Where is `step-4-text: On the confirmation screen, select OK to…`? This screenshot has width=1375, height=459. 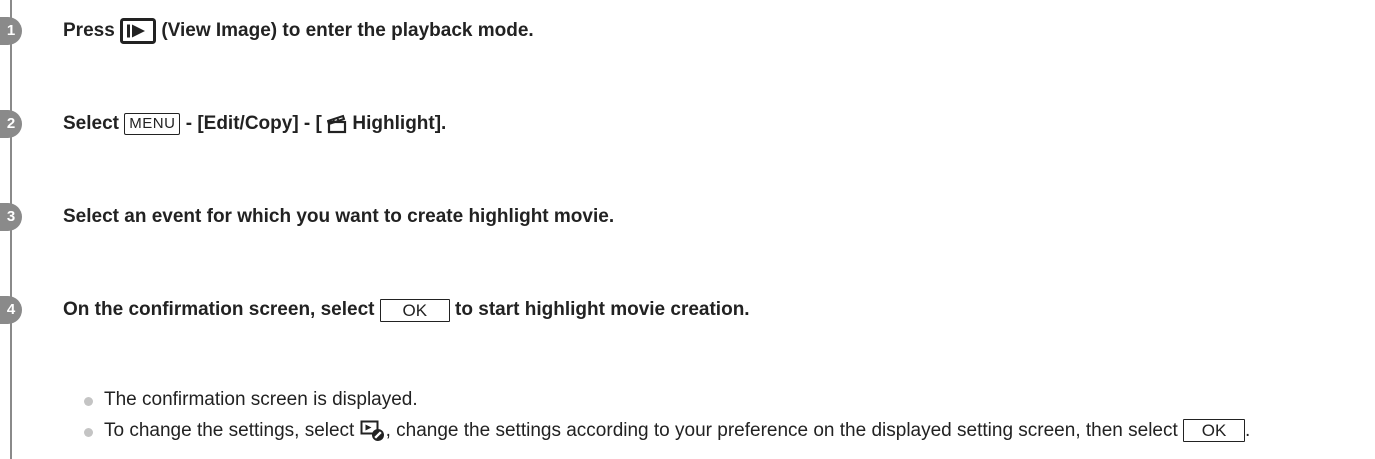 step-4-text: On the confirmation screen, select OK to… is located at coordinates (406, 310).